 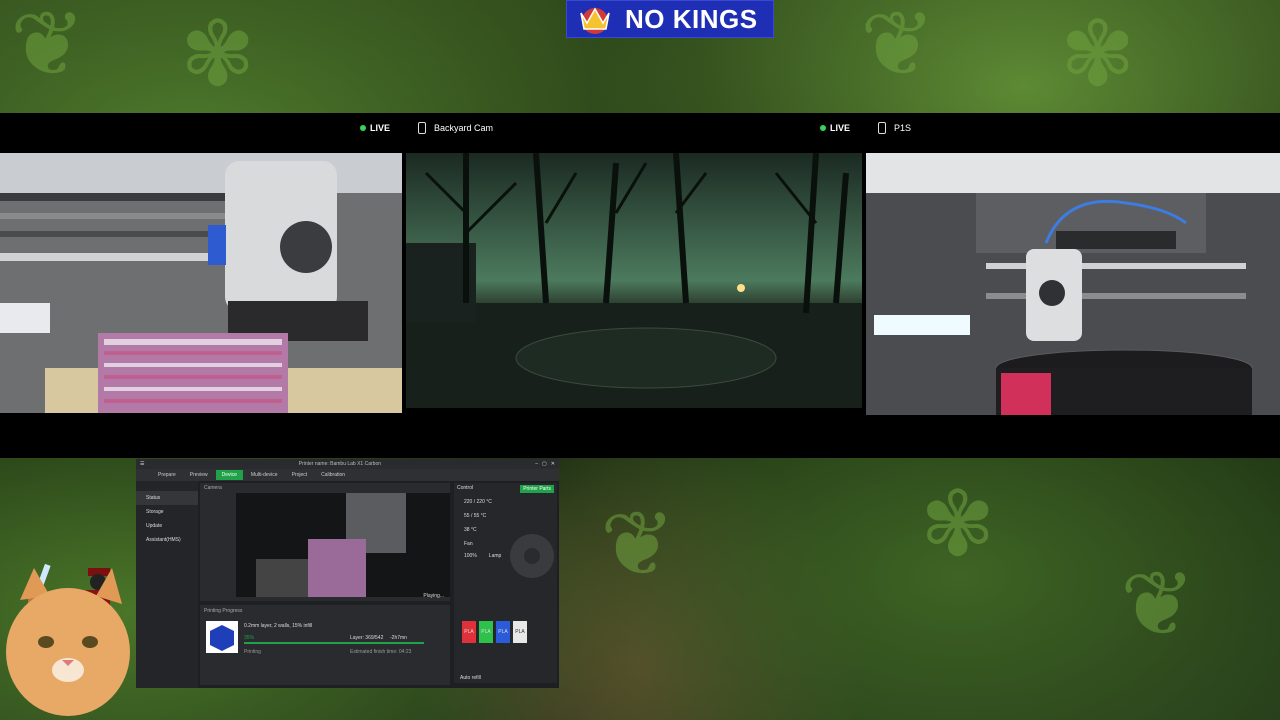 I want to click on cube-icon, so click(x=222, y=638).